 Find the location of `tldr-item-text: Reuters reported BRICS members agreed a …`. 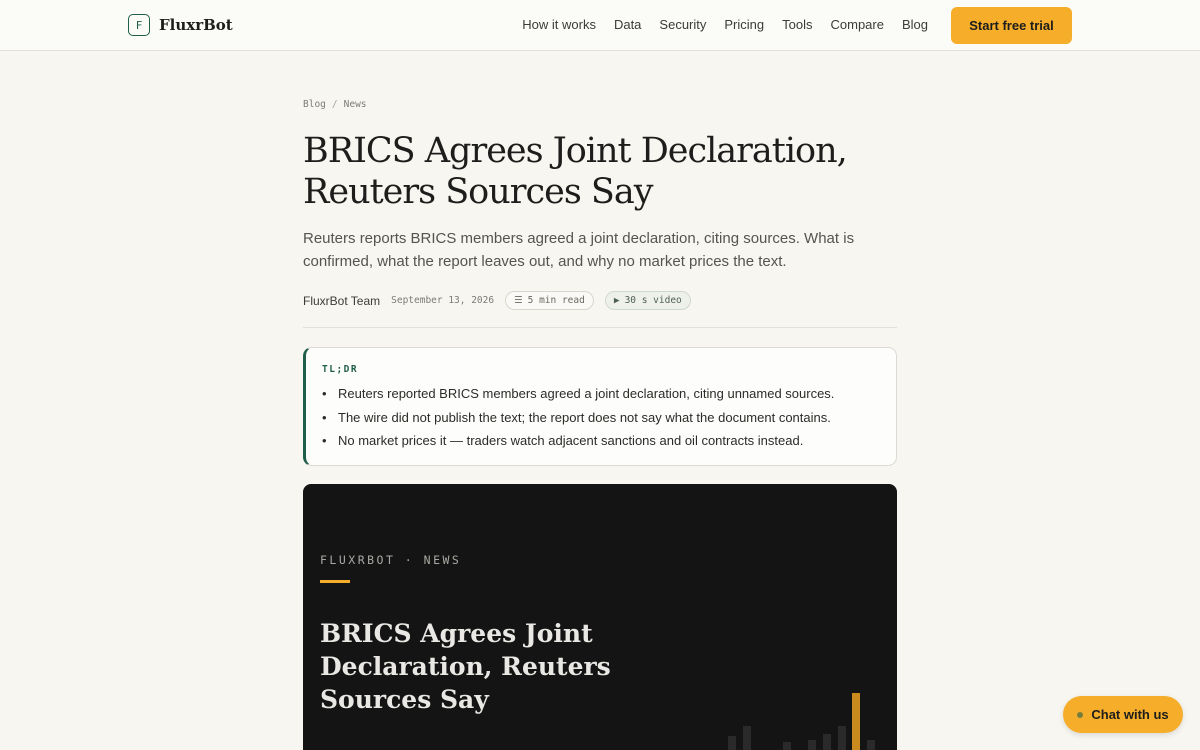

tldr-item-text: Reuters reported BRICS members agreed a … is located at coordinates (586, 393).